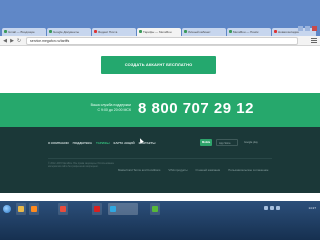 This screenshot has height=240, width=320. I want to click on window-controls, so click(307, 28).